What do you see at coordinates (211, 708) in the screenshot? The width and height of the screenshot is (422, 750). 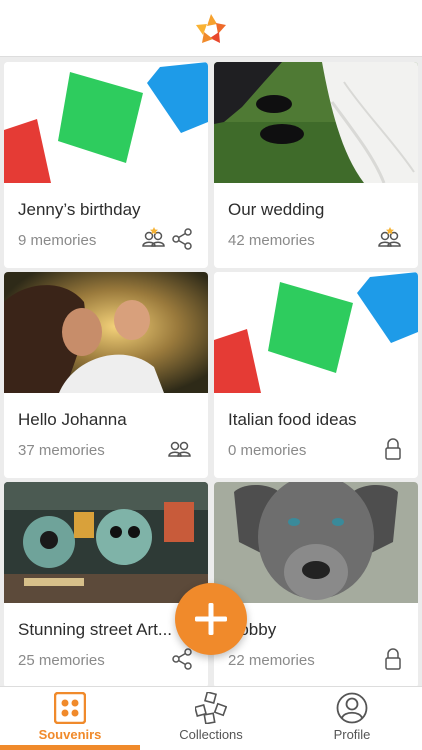 I see `collections-icon` at bounding box center [211, 708].